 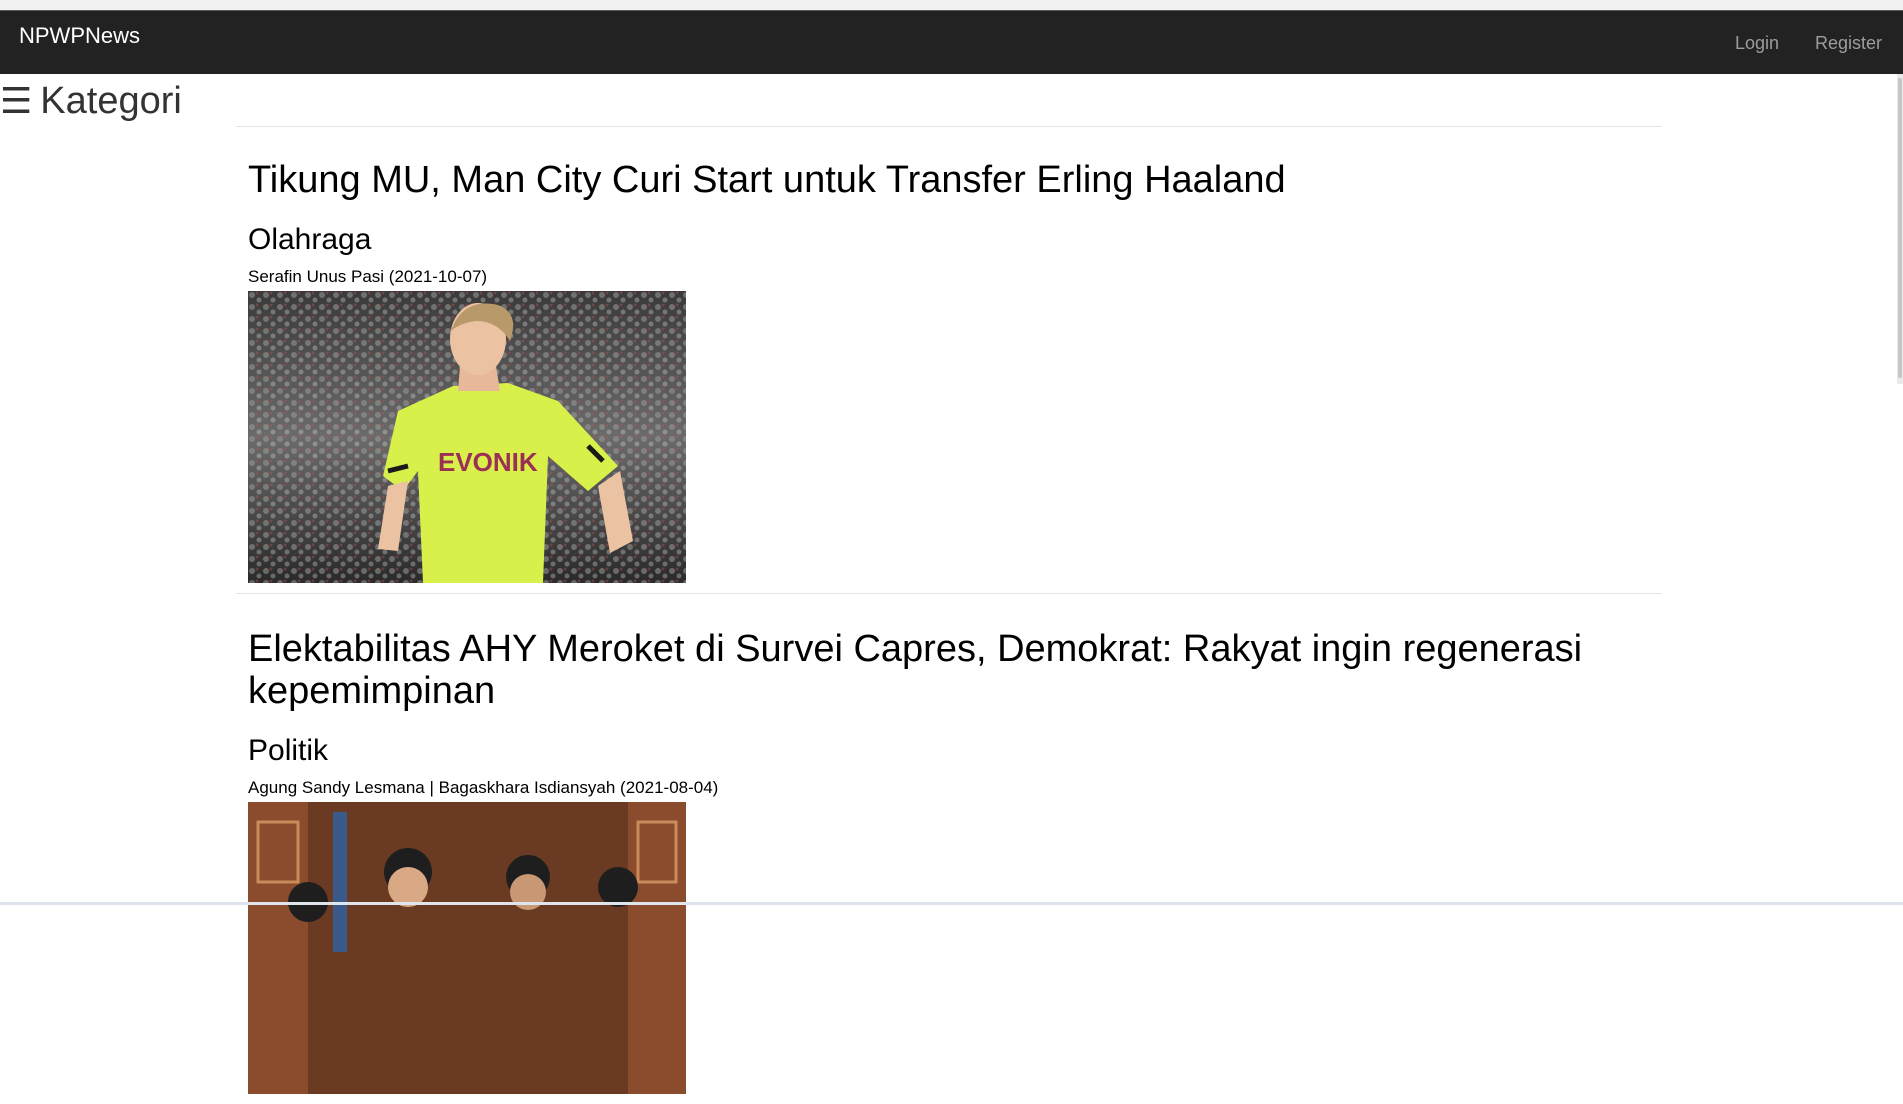 I want to click on article-meta: Serafin Unus Pasi (2021-10-07), so click(x=368, y=276).